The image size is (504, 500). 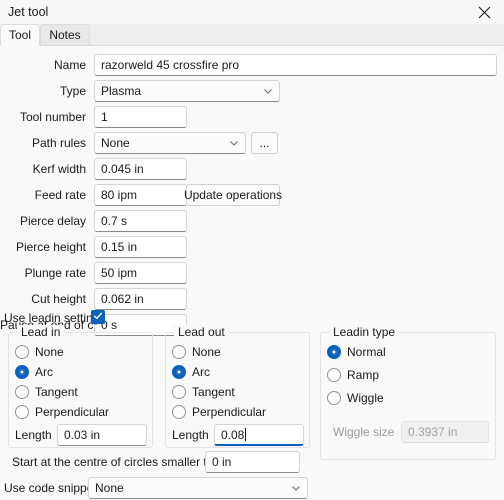 What do you see at coordinates (366, 352) in the screenshot?
I see `leadin-type-option-normal-label: Normal` at bounding box center [366, 352].